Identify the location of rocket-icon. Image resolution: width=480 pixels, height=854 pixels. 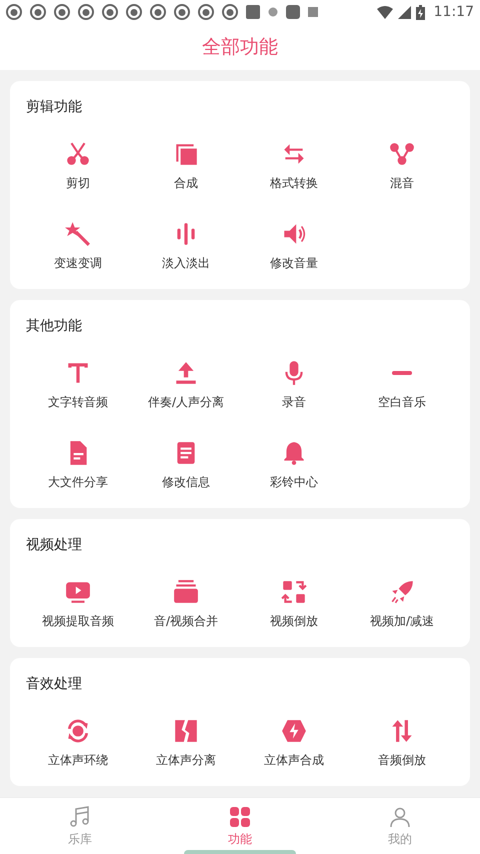
(402, 592).